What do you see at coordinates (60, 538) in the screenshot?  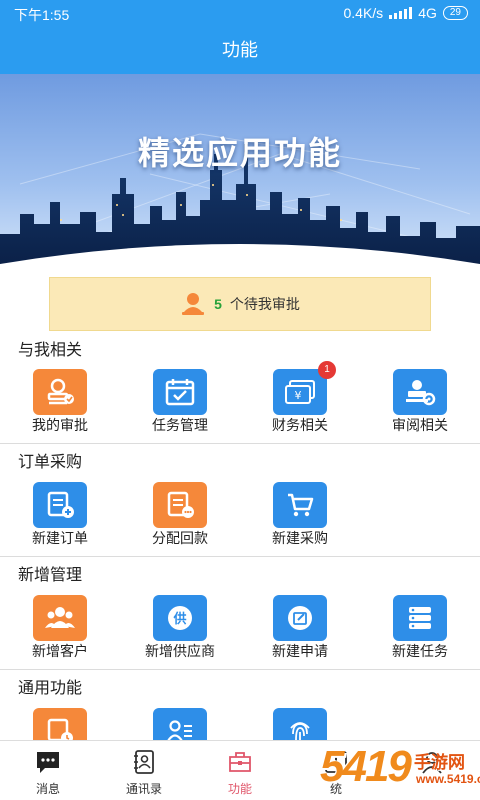 I see `new-order-label: 新建订单` at bounding box center [60, 538].